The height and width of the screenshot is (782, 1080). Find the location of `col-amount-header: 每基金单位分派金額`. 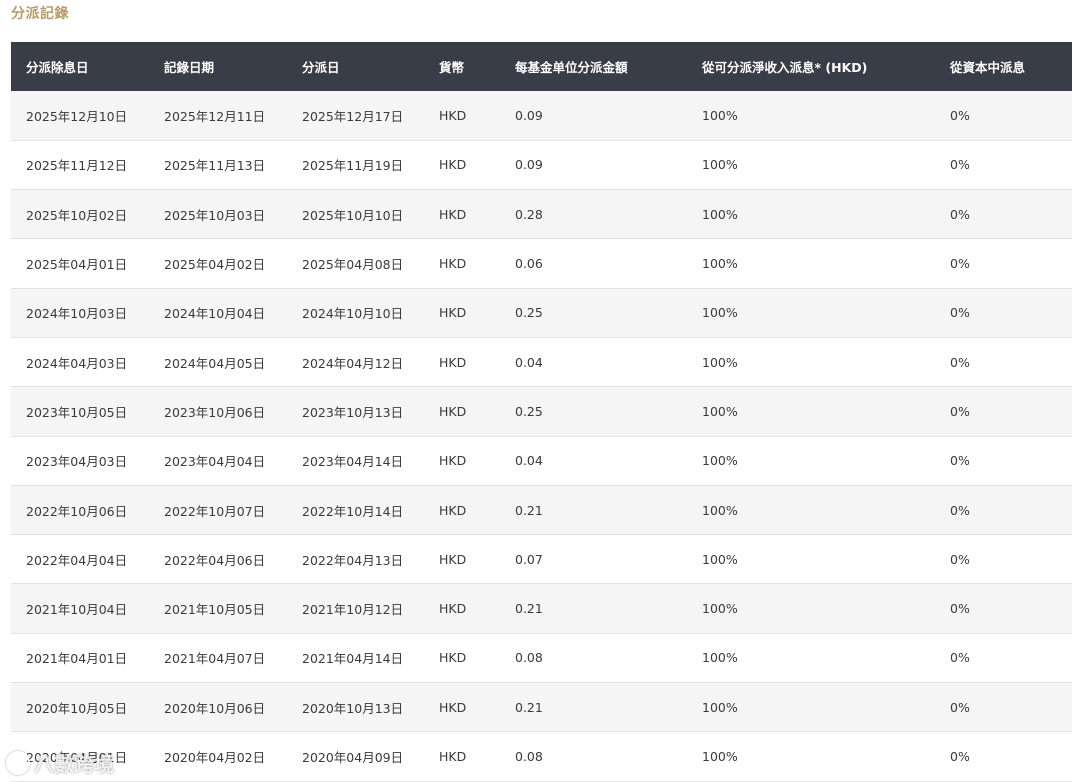

col-amount-header: 每基金单位分派金額 is located at coordinates (571, 67).